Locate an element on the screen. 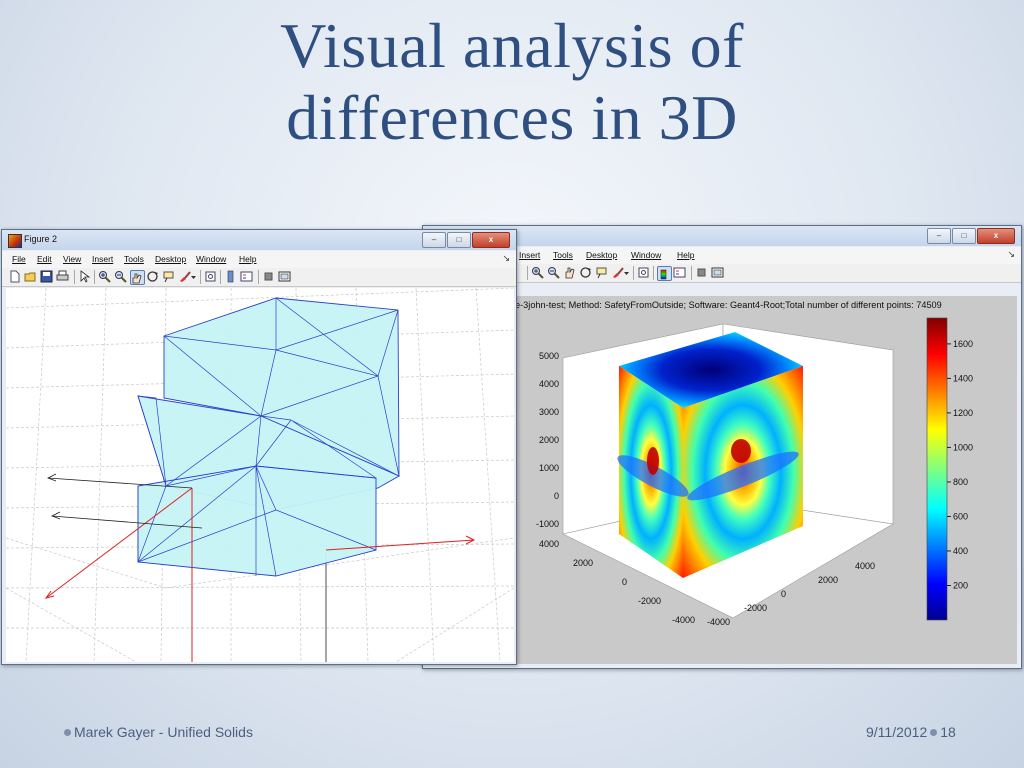 This screenshot has height=768, width=1024. x-tick-label: -4000 is located at coordinates (718, 622).